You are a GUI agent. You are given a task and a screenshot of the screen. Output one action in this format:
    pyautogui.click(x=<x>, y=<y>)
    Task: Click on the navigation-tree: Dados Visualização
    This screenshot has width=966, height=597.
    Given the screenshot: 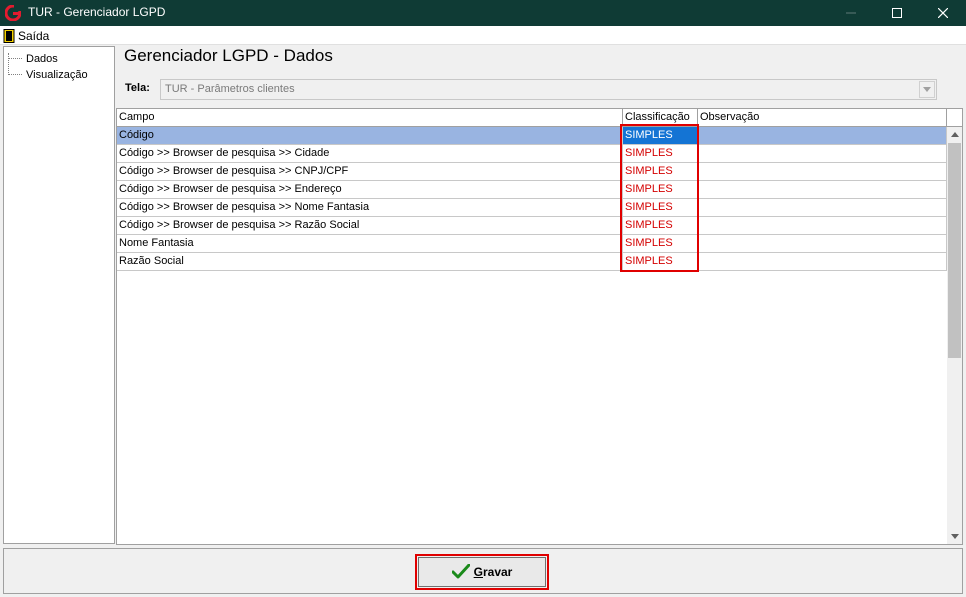 What is the action you would take?
    pyautogui.click(x=59, y=295)
    